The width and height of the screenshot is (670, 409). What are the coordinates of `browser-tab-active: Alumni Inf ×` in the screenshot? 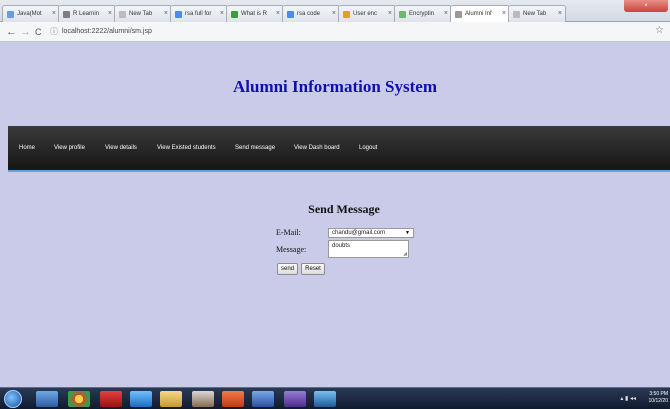 It's located at (480, 14).